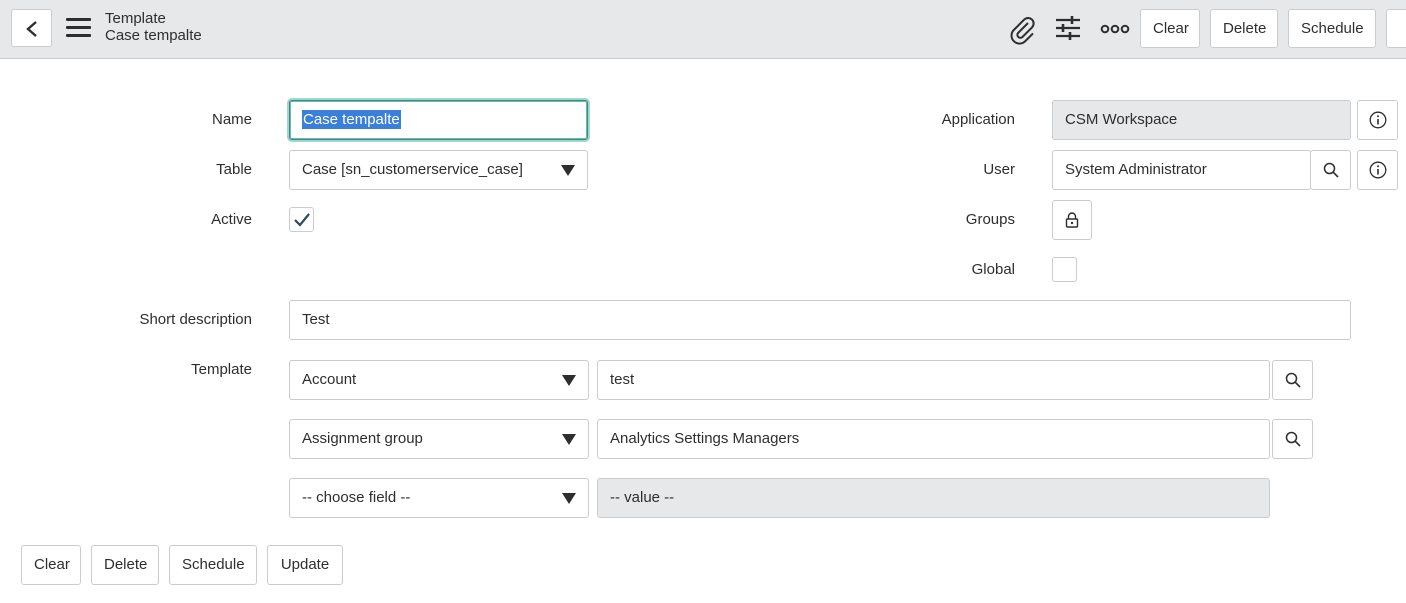 Image resolution: width=1406 pixels, height=603 pixels. What do you see at coordinates (1022, 30) in the screenshot?
I see `paperclip-icon` at bounding box center [1022, 30].